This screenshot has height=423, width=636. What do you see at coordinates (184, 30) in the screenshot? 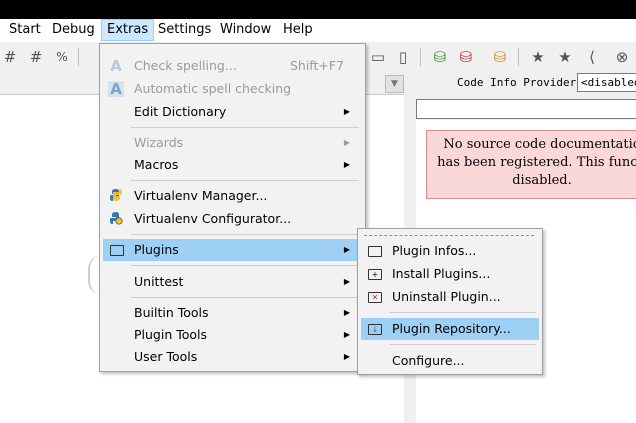
I see `menu-settings: Settings` at bounding box center [184, 30].